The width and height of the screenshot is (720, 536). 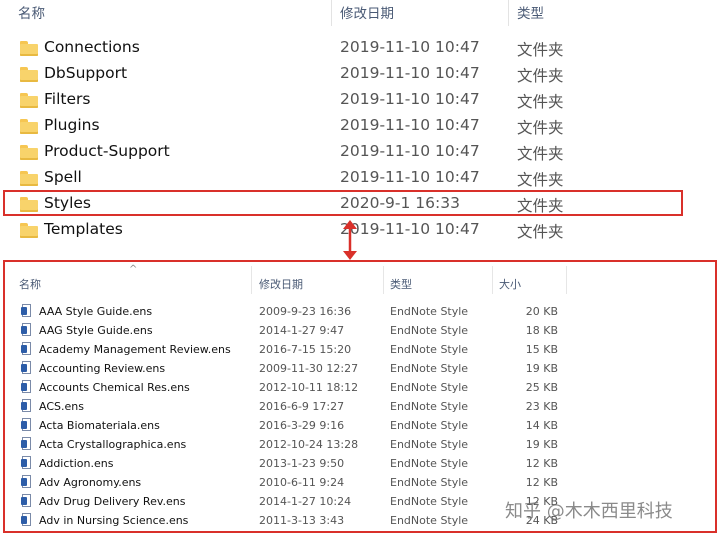 What do you see at coordinates (114, 387) in the screenshot?
I see `file-name: Accounts Chemical Res.ens` at bounding box center [114, 387].